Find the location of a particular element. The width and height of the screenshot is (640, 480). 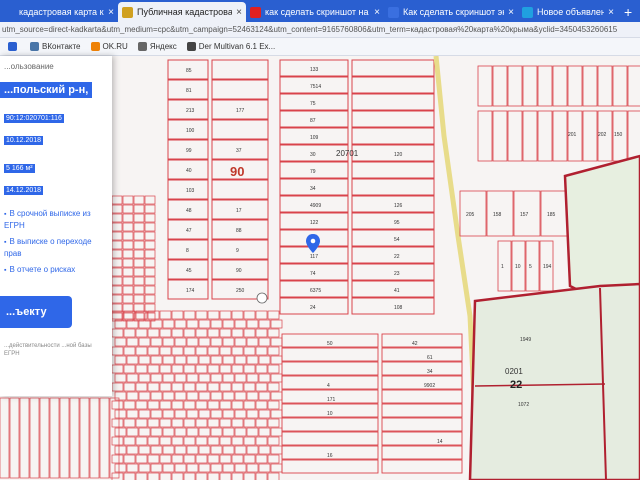

parcel-number: 79 is located at coordinates (313, 172).